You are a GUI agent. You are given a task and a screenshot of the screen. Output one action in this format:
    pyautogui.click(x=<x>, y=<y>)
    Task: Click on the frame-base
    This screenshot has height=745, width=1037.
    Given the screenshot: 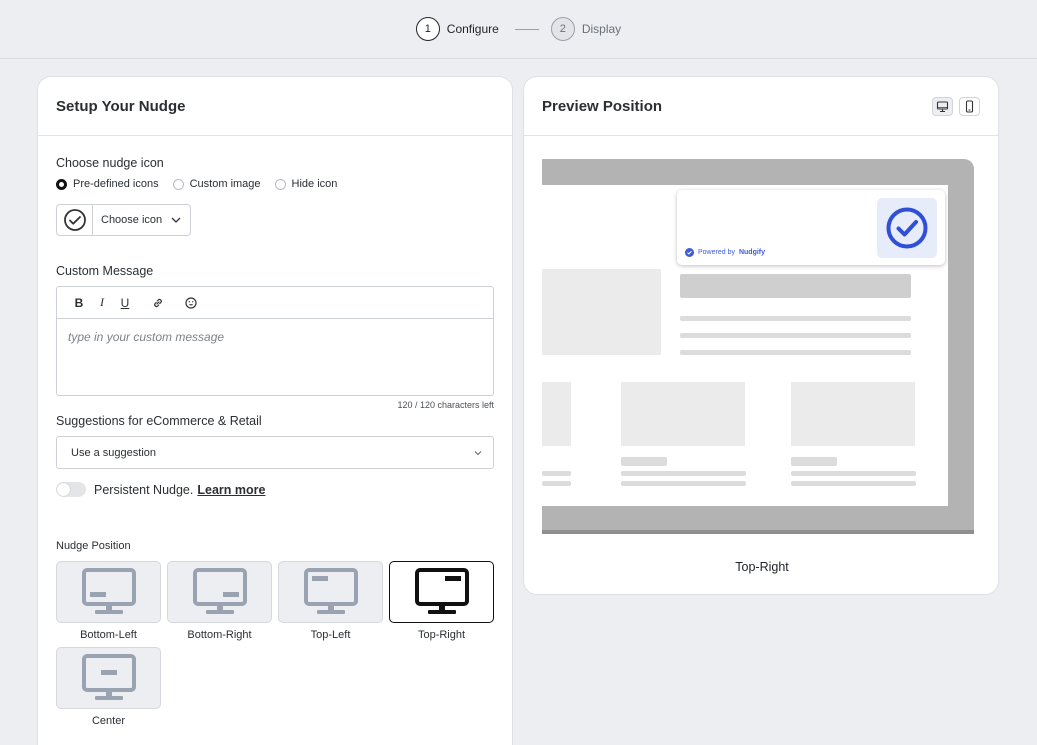 What is the action you would take?
    pyautogui.click(x=758, y=532)
    